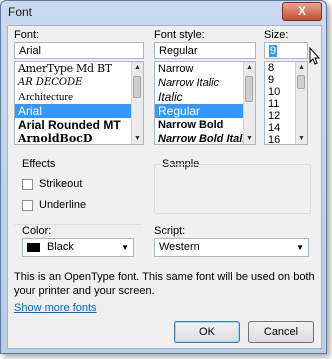 The image size is (332, 359). I want to click on script-dropdown: Western ▼, so click(231, 247).